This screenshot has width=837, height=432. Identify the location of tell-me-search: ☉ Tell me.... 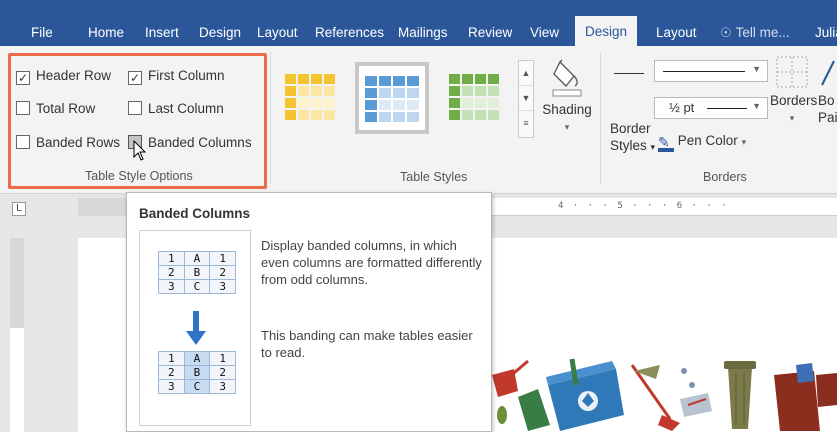
(755, 33).